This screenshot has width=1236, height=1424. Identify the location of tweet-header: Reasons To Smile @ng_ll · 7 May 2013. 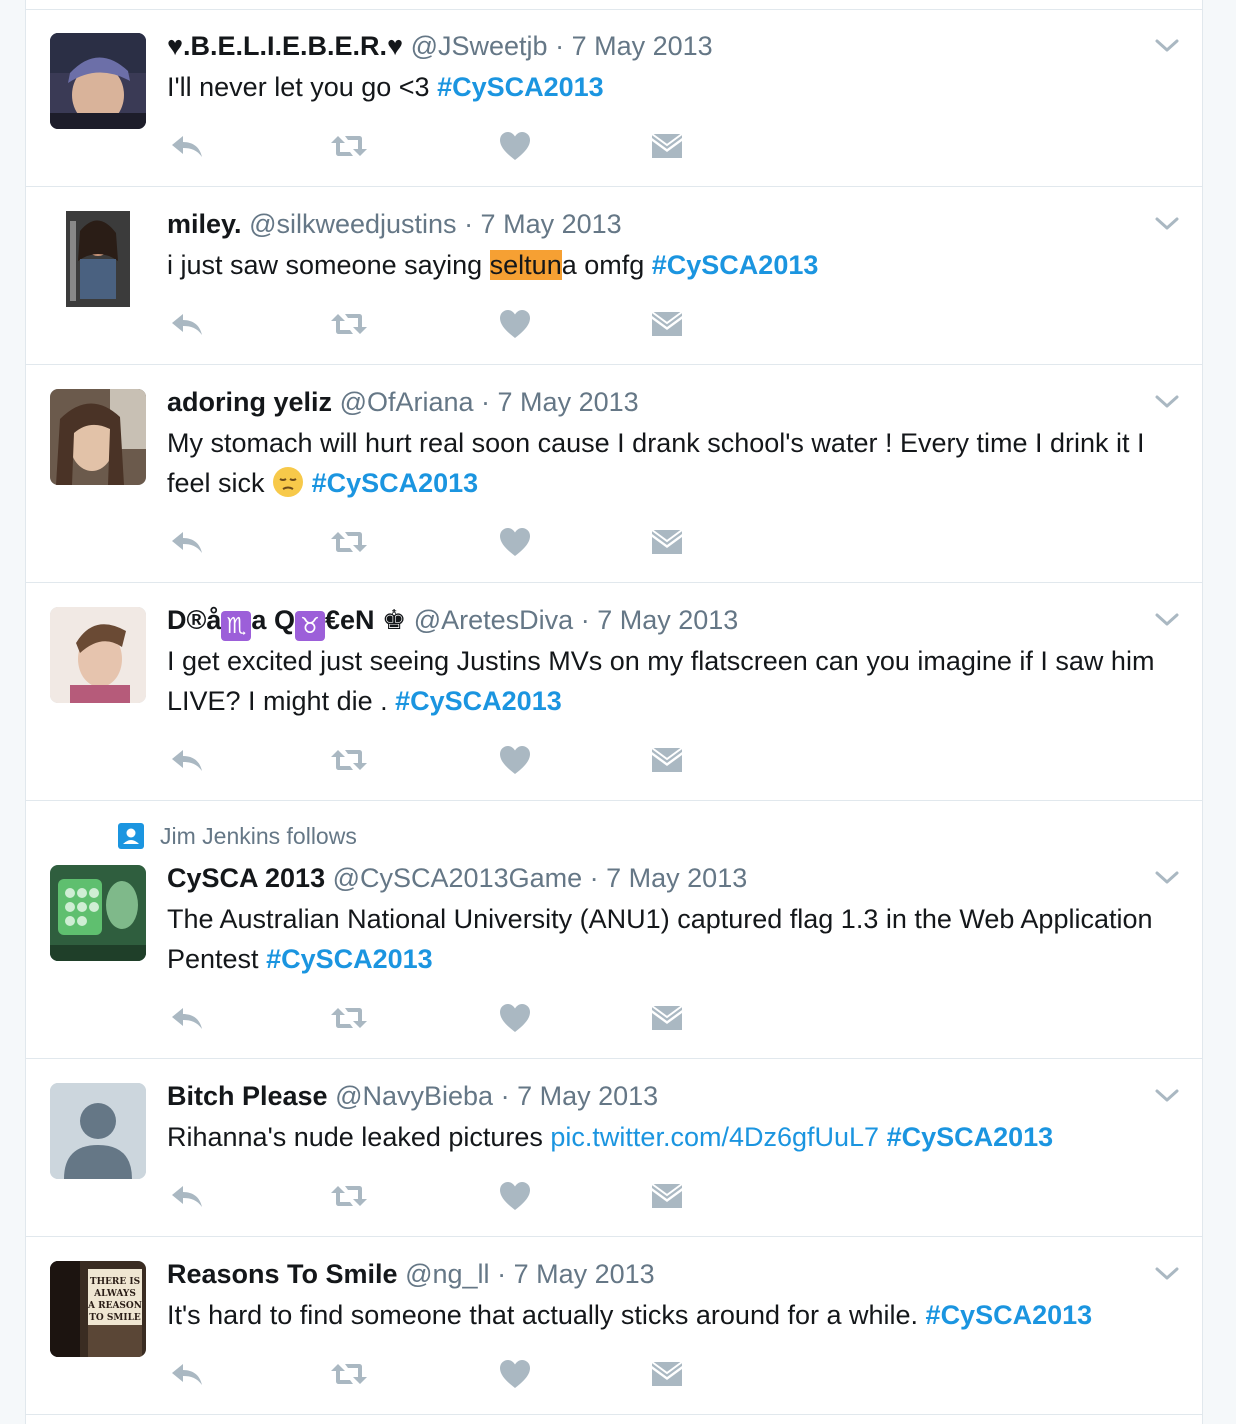
(654, 1274).